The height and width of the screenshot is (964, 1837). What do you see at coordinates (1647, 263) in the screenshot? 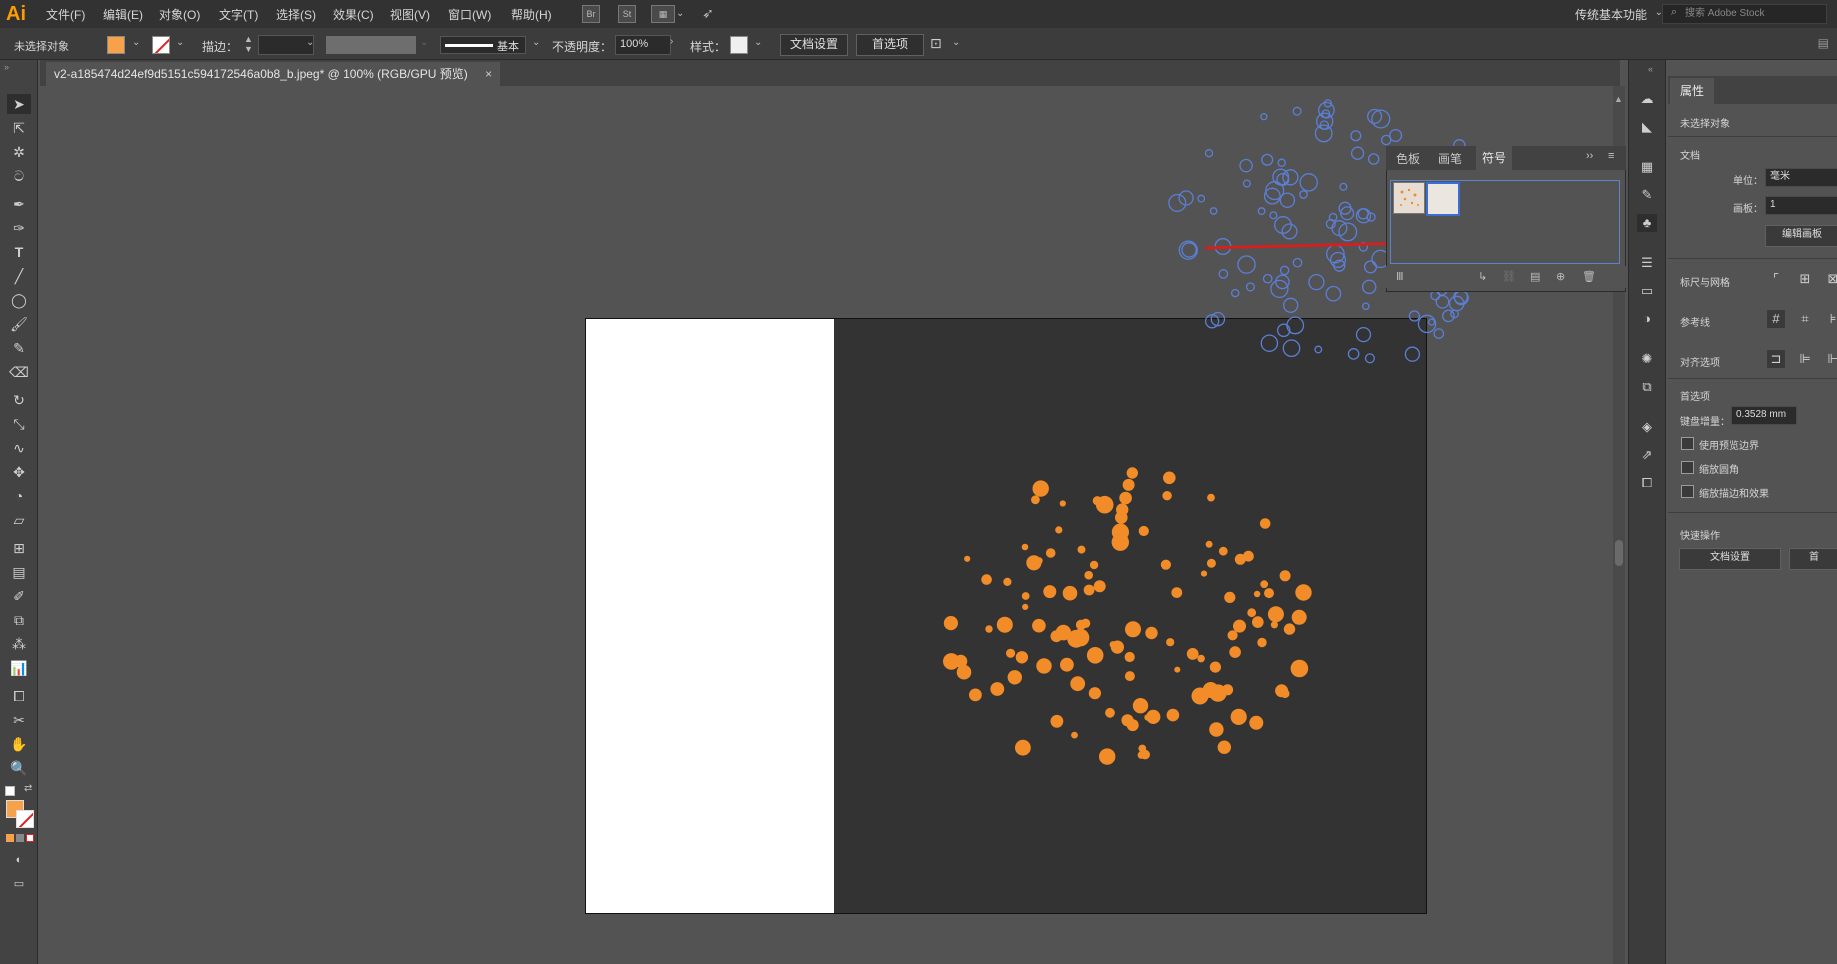
I see `stroke-weight-icon: ☰` at bounding box center [1647, 263].